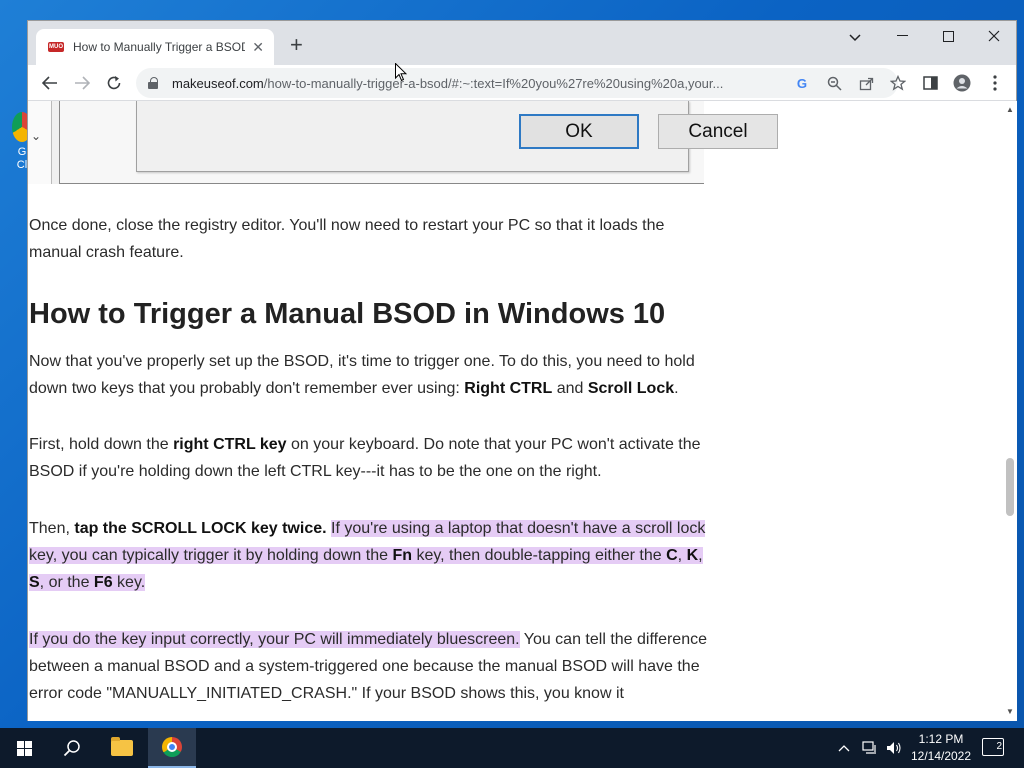 Image resolution: width=1024 pixels, height=768 pixels. I want to click on tab-close-icon: ✕, so click(258, 47).